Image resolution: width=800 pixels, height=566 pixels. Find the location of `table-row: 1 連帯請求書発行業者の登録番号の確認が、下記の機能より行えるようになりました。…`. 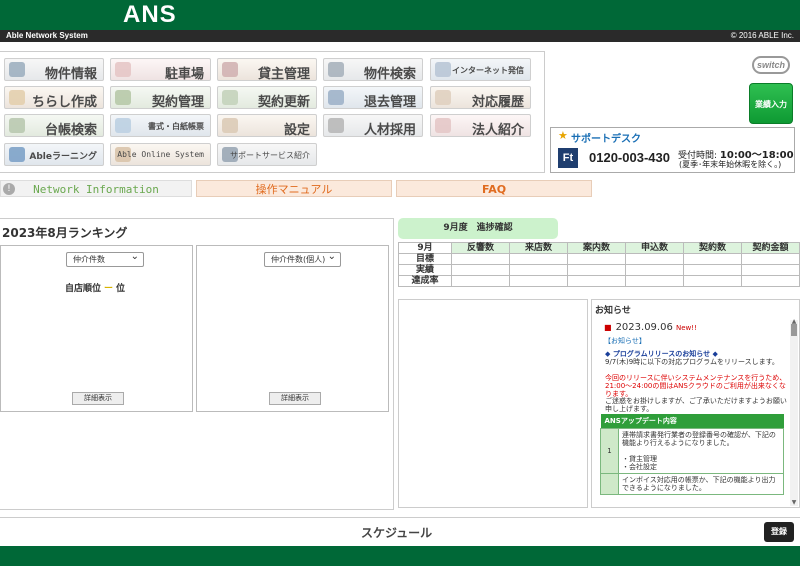

table-row: 1 連帯請求書発行業者の登録番号の確認が、下記の機能より行えるようになりました。… is located at coordinates (692, 451).